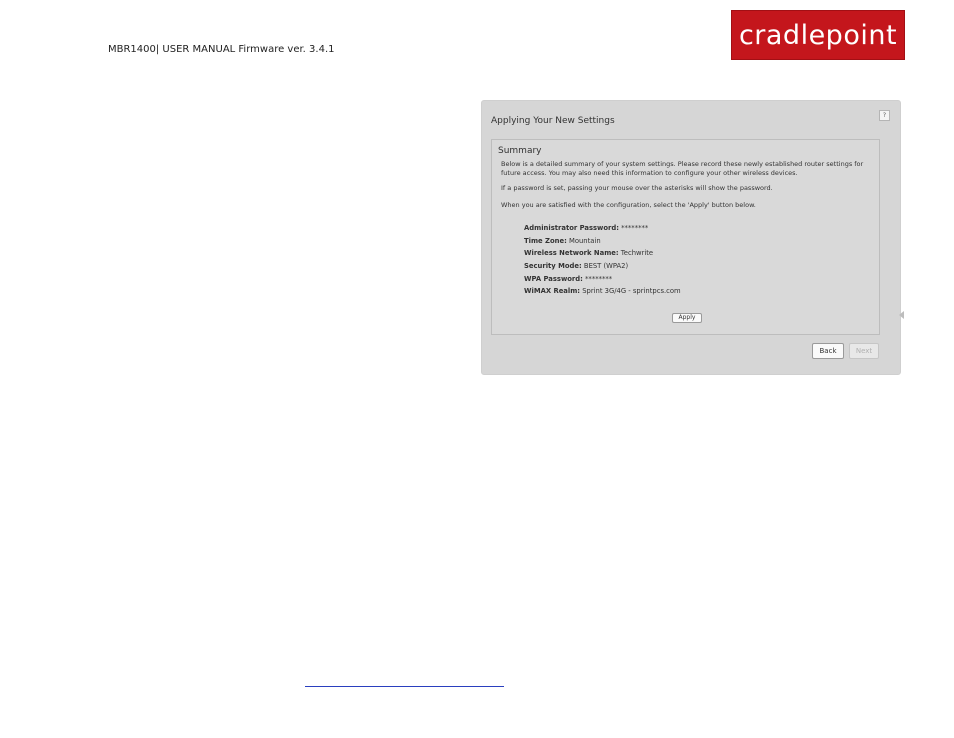 Image resolution: width=954 pixels, height=738 pixels. Describe the element at coordinates (553, 266) in the screenshot. I see `setting-label: Security Mode:` at that location.